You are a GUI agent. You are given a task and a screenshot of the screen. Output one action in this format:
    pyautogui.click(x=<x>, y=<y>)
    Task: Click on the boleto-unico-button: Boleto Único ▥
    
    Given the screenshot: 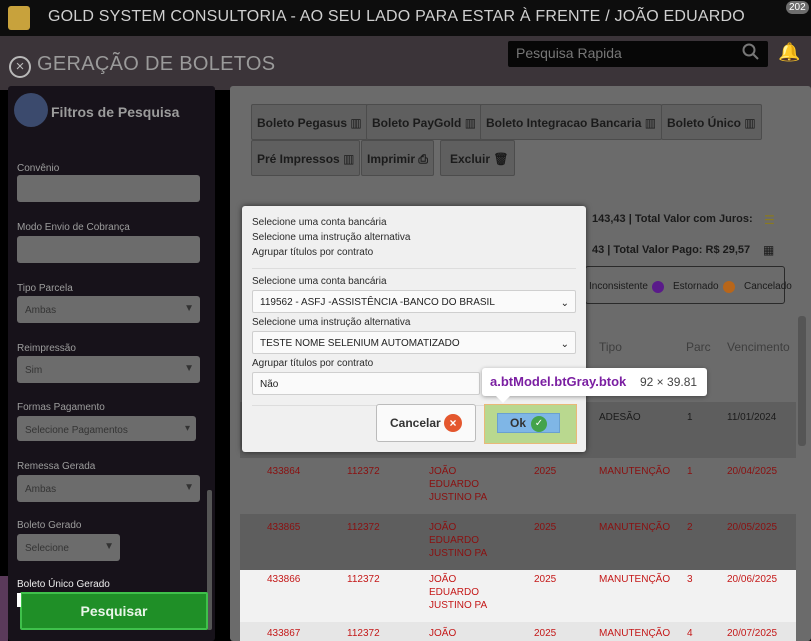 What is the action you would take?
    pyautogui.click(x=711, y=122)
    